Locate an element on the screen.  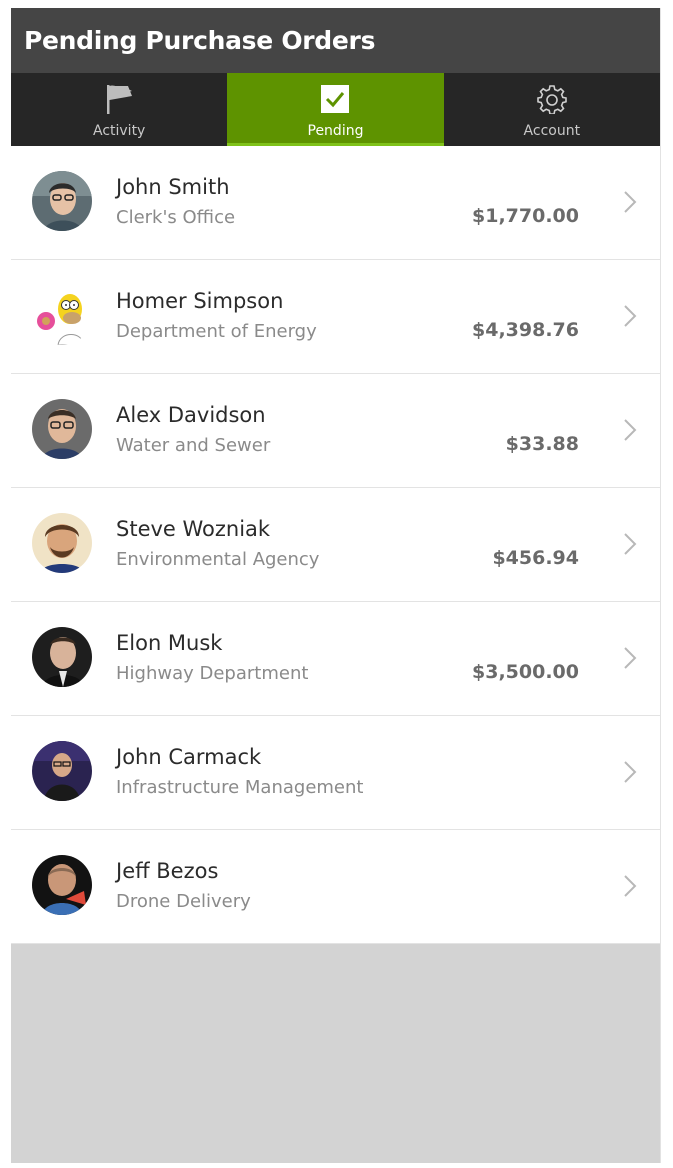
order-amount: $1,770.00 is located at coordinates (525, 216).